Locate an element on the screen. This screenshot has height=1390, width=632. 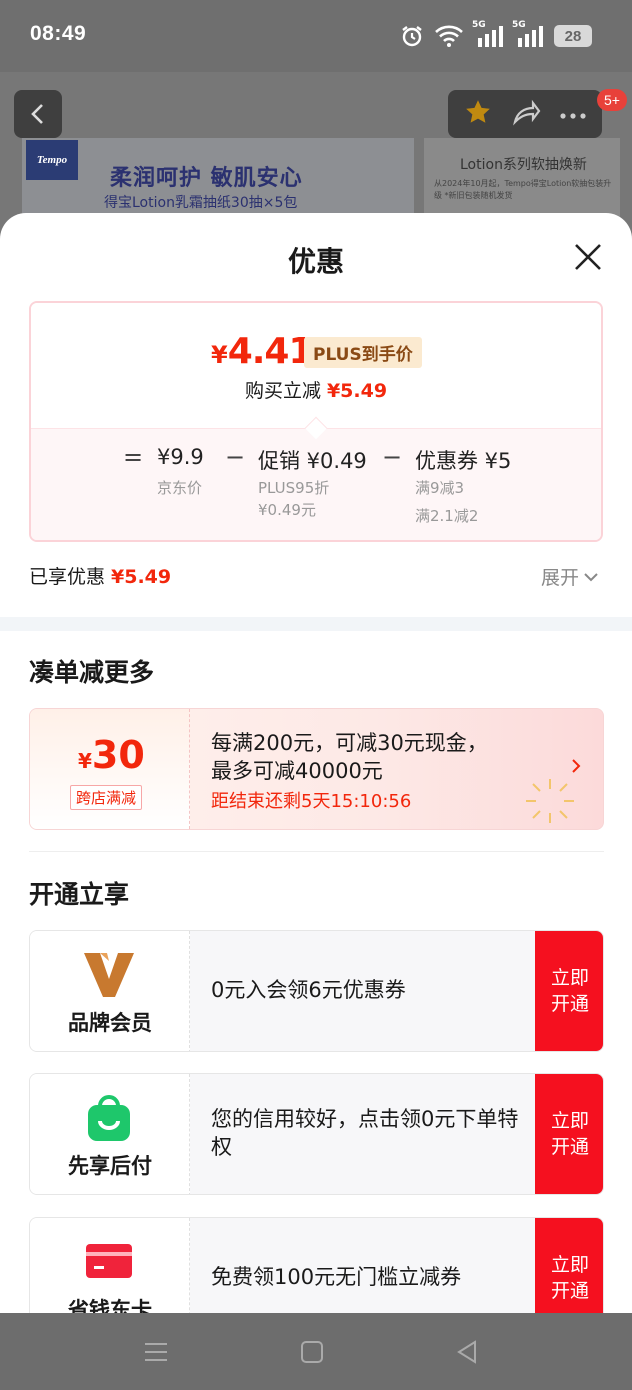
banner-subtitle: 得宝Lotion乳霜抽纸30抽×5包 is located at coordinates (201, 203).